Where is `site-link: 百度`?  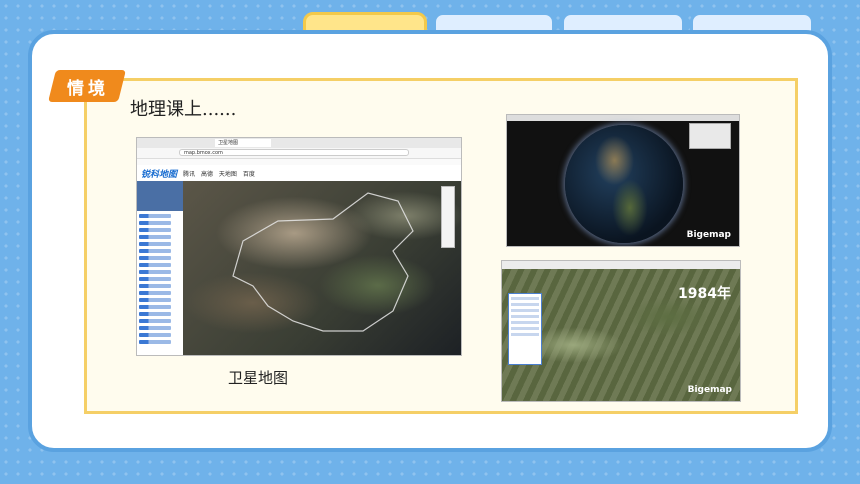 site-link: 百度 is located at coordinates (248, 174).